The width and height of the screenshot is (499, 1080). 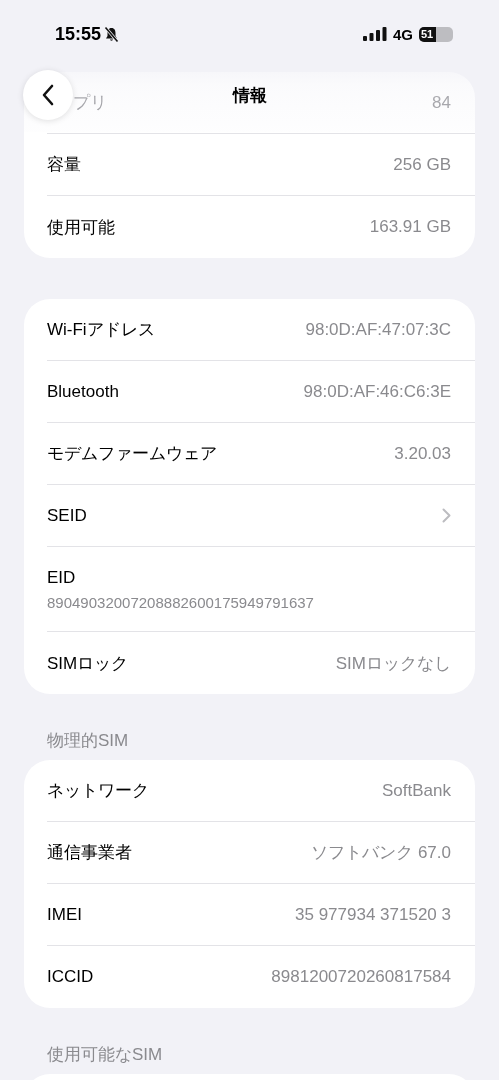 I want to click on row-label: SIMロック, so click(x=88, y=663).